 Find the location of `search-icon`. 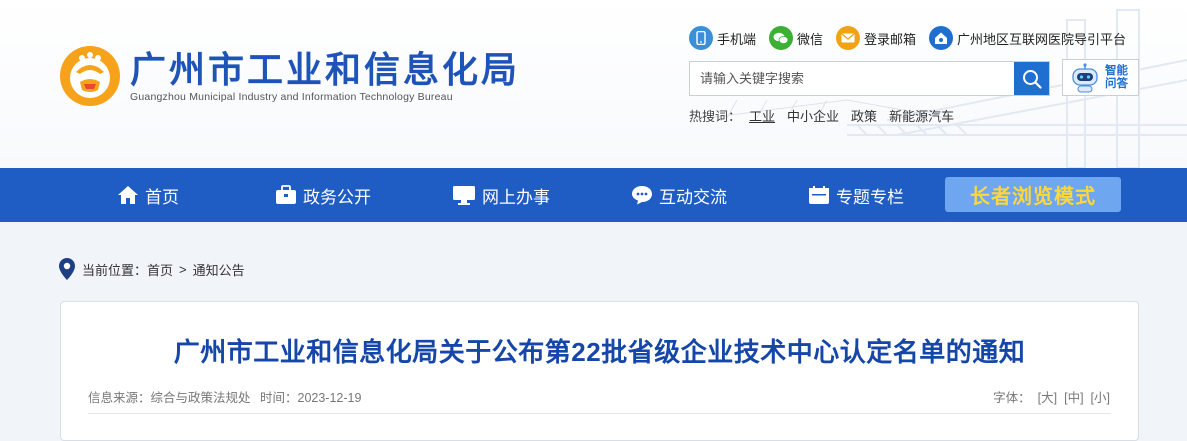

search-icon is located at coordinates (1032, 79).